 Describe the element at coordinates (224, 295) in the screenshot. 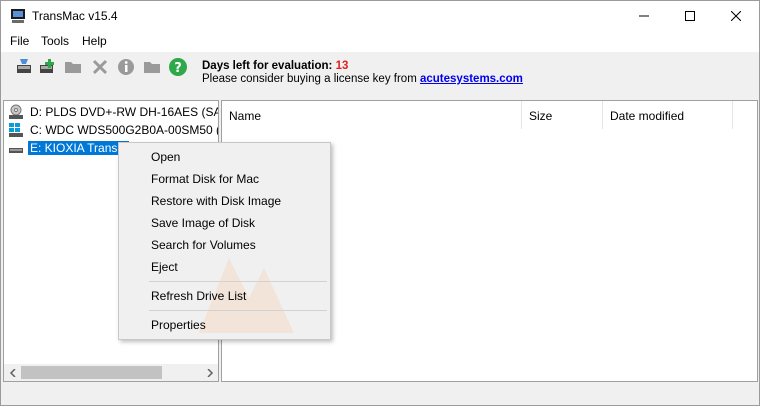

I see `context-menu-refresh: Refresh Drive List` at that location.